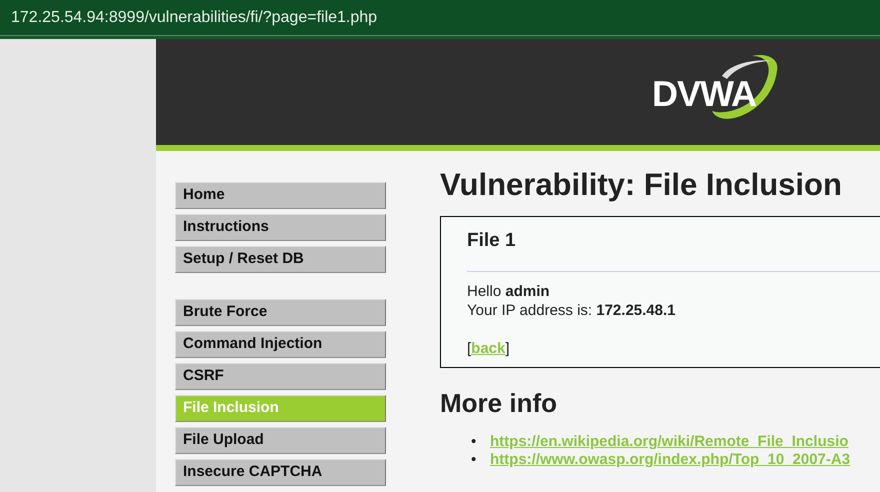  Describe the element at coordinates (641, 185) in the screenshot. I see `page-title: Vulnerability: File Inclusion` at that location.